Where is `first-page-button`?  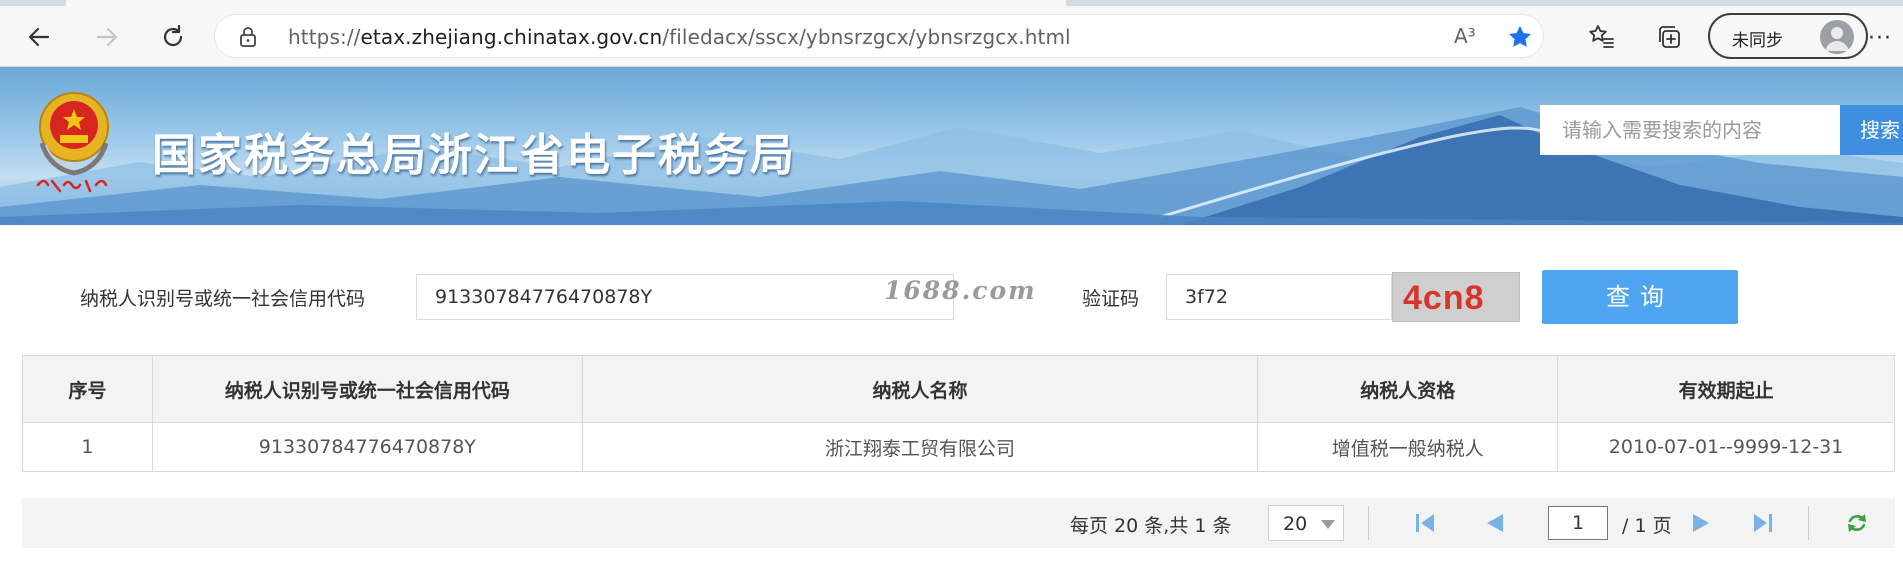 first-page-button is located at coordinates (1425, 523).